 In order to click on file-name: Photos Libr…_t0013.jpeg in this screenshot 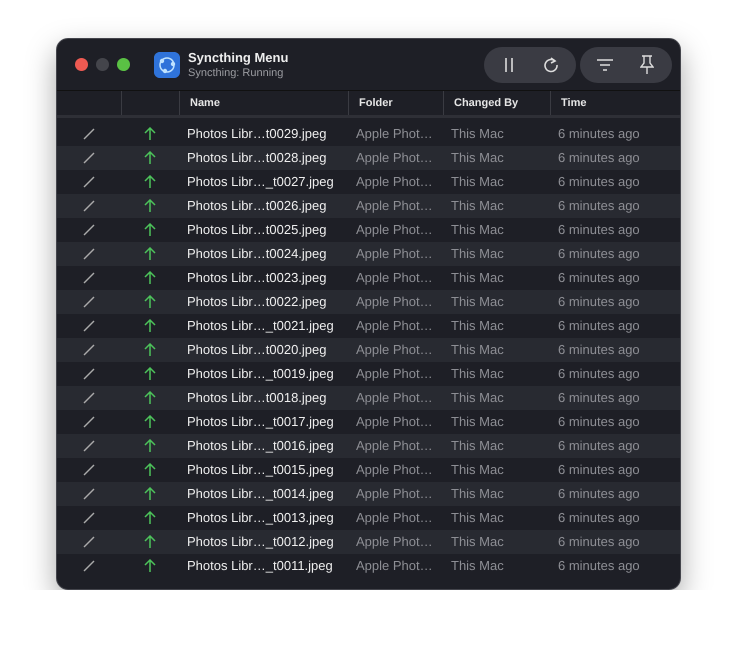, I will do `click(260, 518)`.